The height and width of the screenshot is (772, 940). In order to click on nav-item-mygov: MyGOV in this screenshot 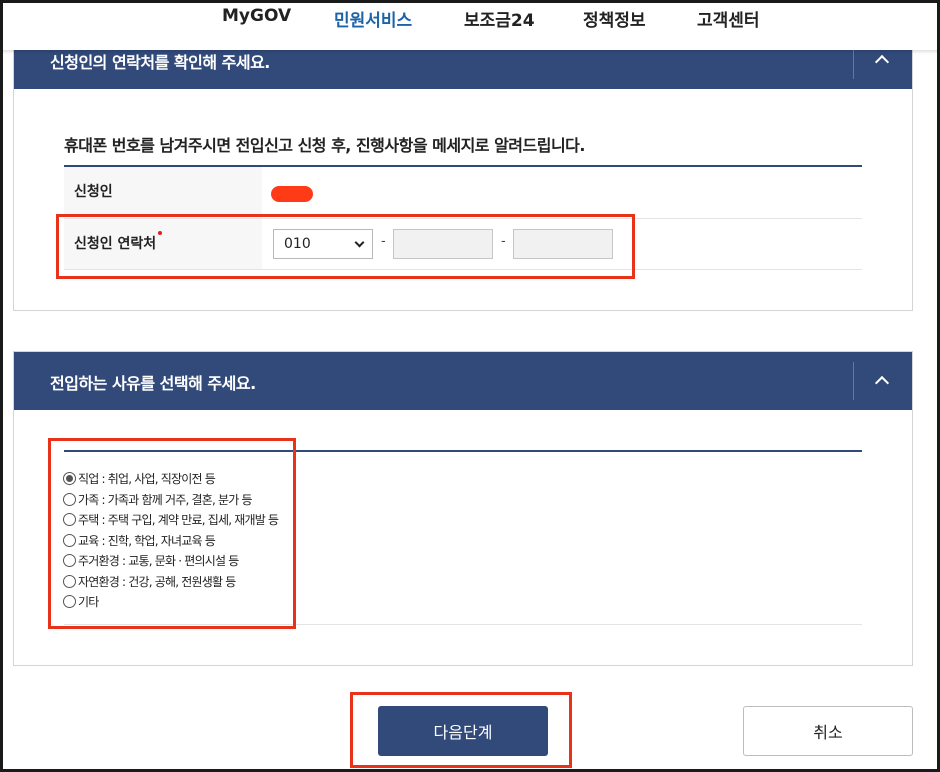, I will do `click(256, 16)`.